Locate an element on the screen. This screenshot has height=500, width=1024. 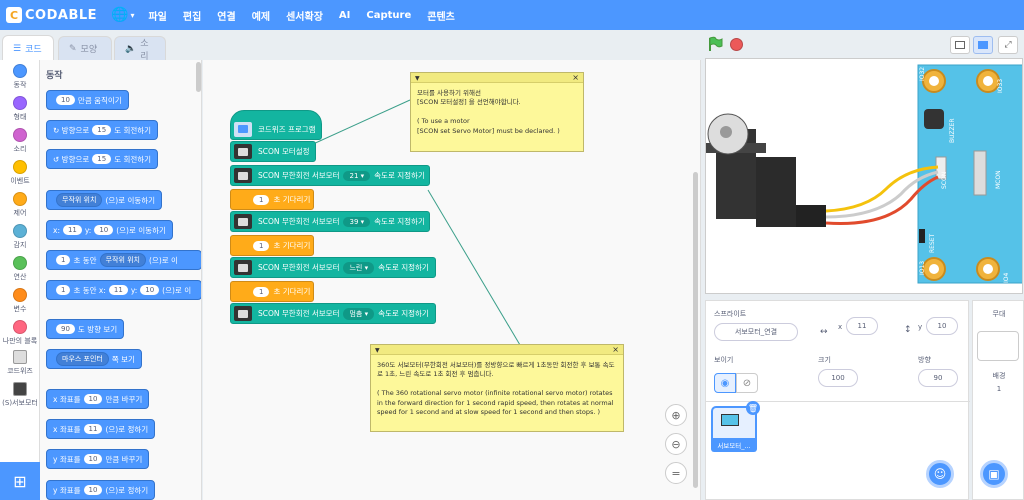
small-stage-button is located at coordinates (960, 45).